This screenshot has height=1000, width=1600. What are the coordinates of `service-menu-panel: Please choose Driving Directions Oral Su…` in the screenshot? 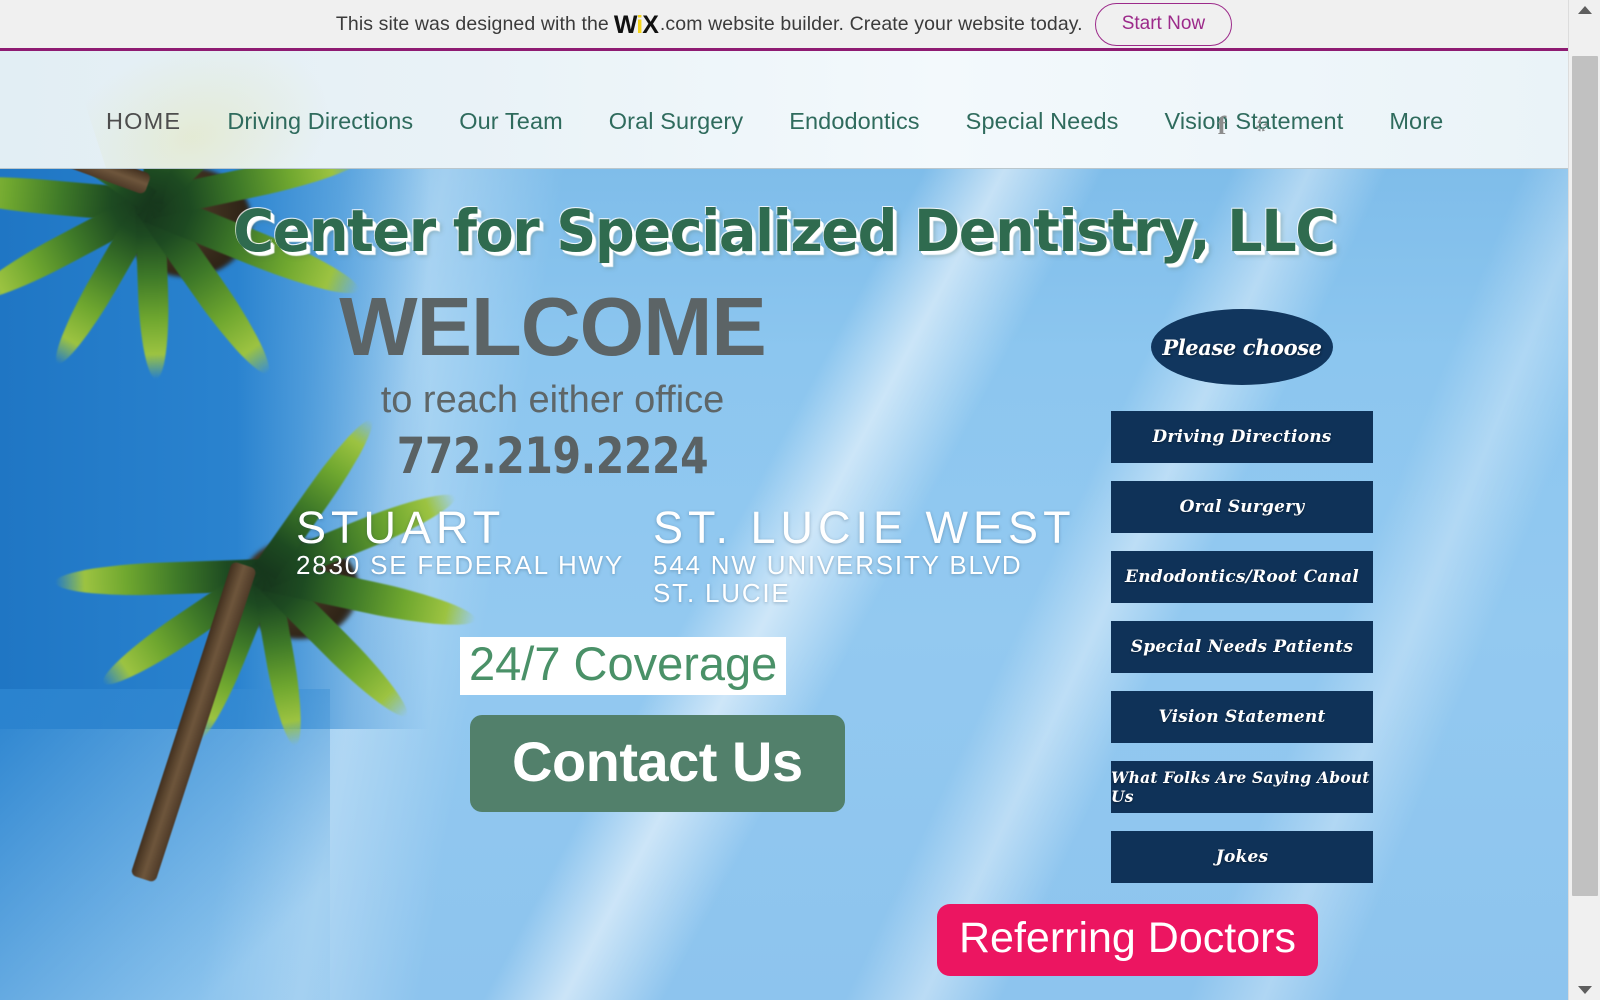 It's located at (1242, 605).